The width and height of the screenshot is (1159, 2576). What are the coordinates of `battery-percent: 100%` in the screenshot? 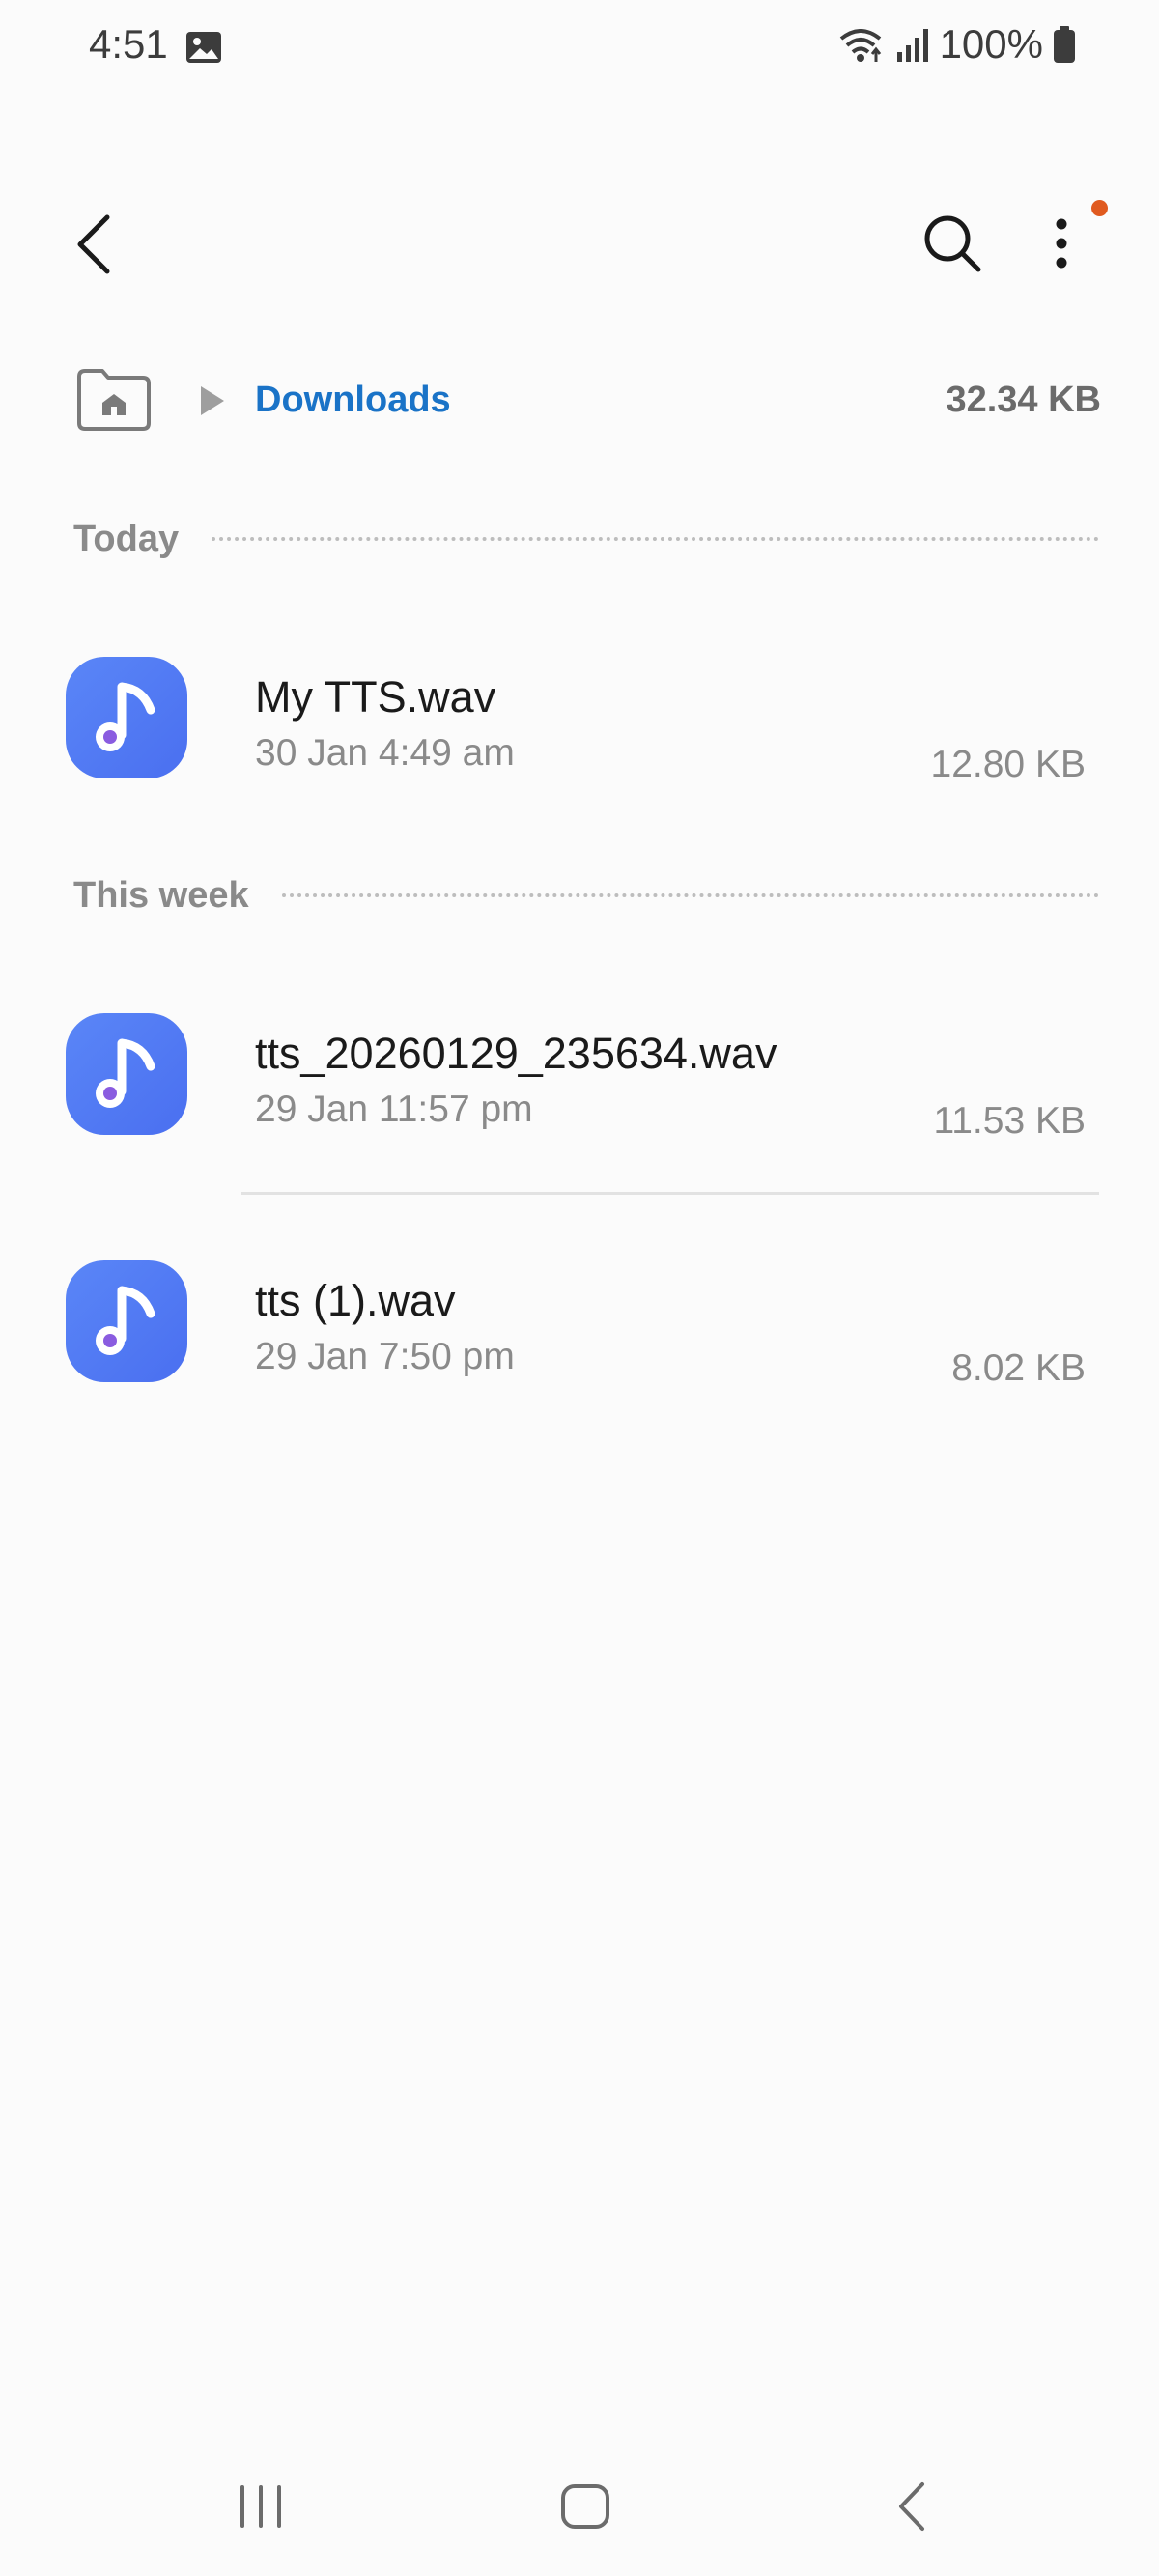 It's located at (991, 44).